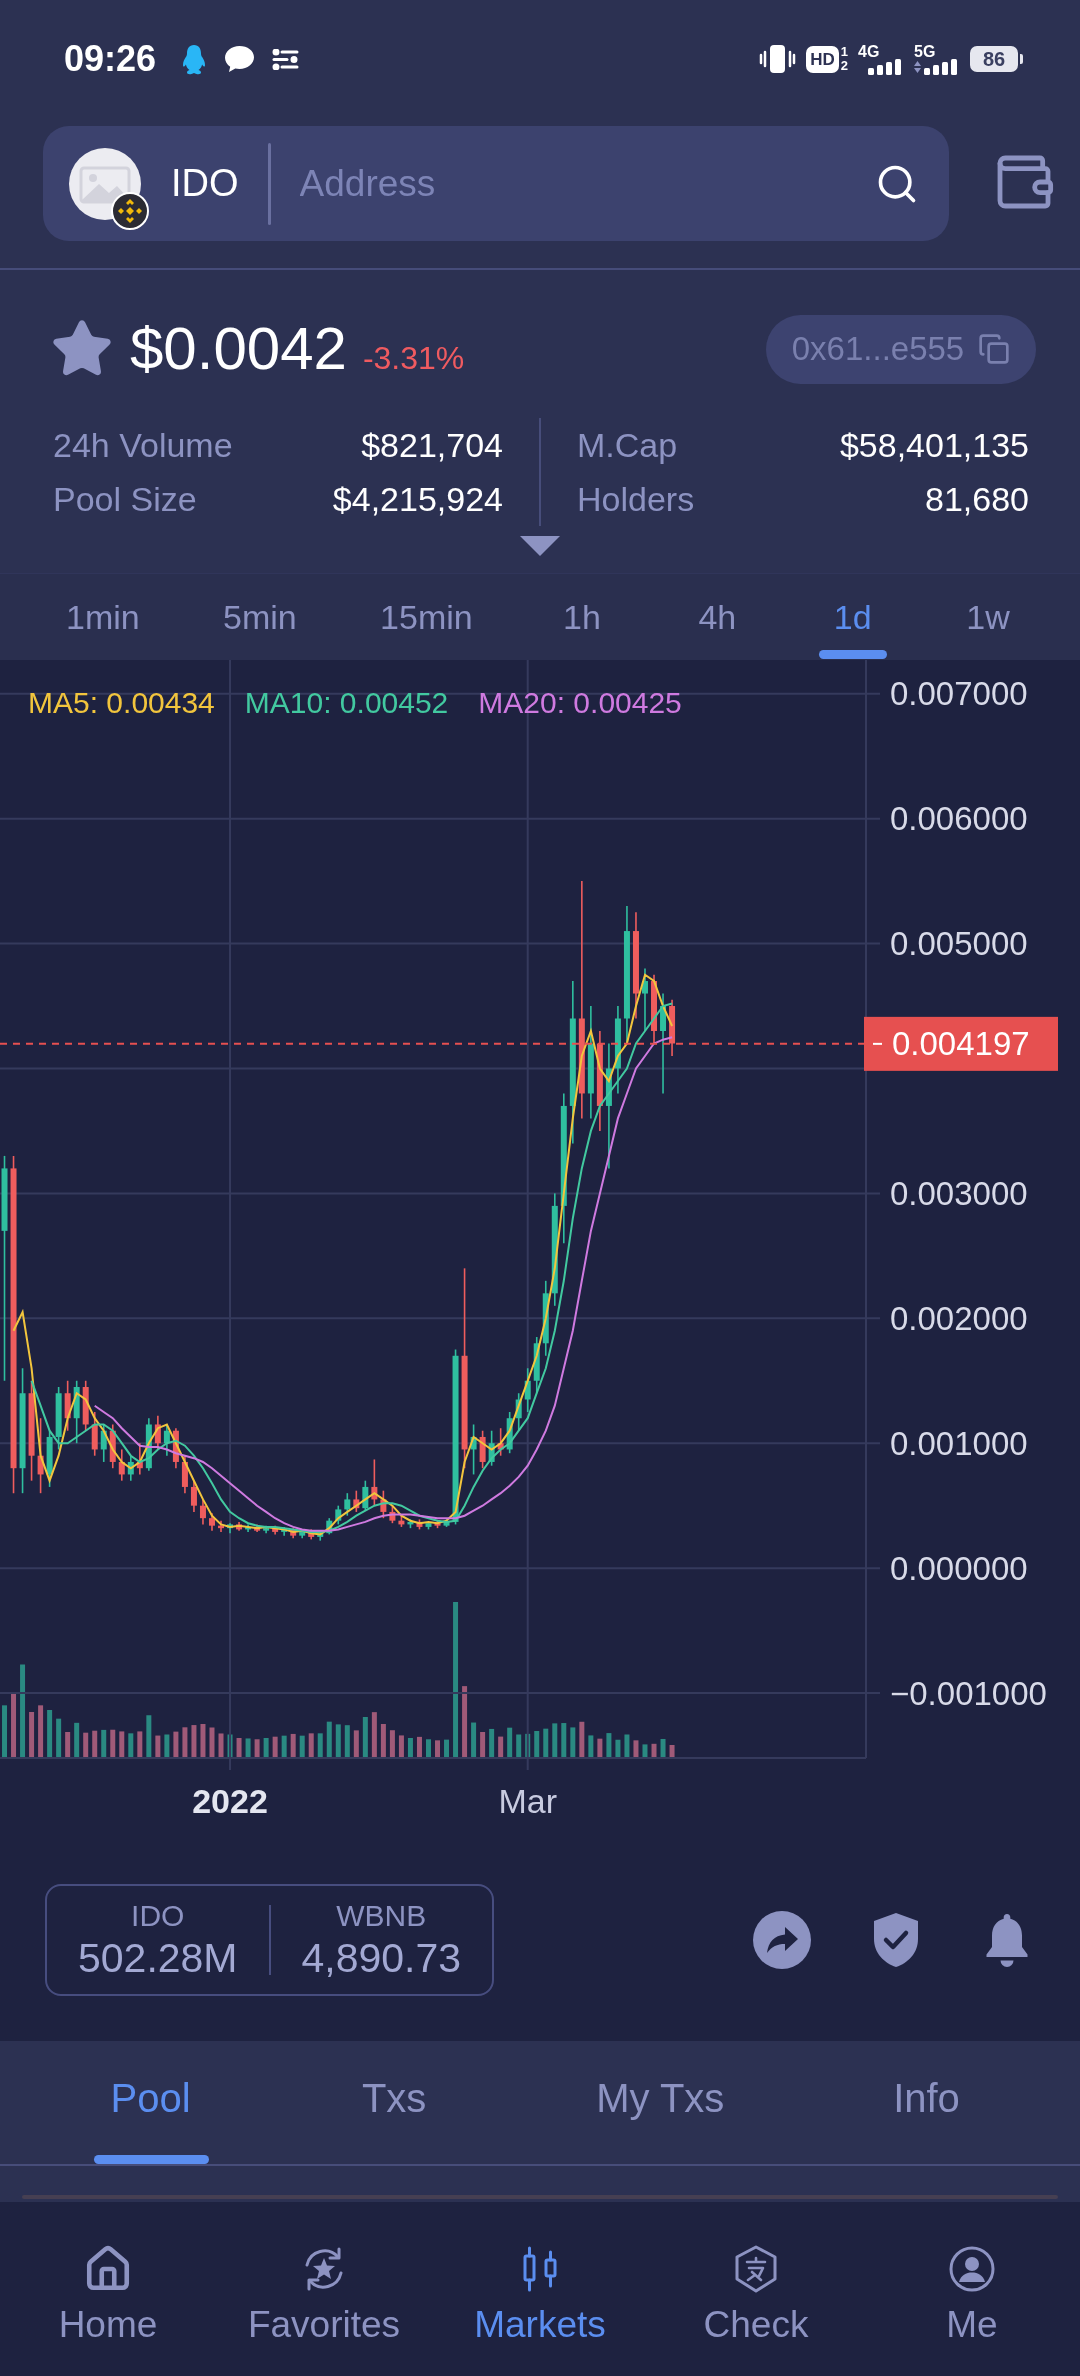 The height and width of the screenshot is (2376, 1080). What do you see at coordinates (852, 617) in the screenshot?
I see `interval-tab: 1d` at bounding box center [852, 617].